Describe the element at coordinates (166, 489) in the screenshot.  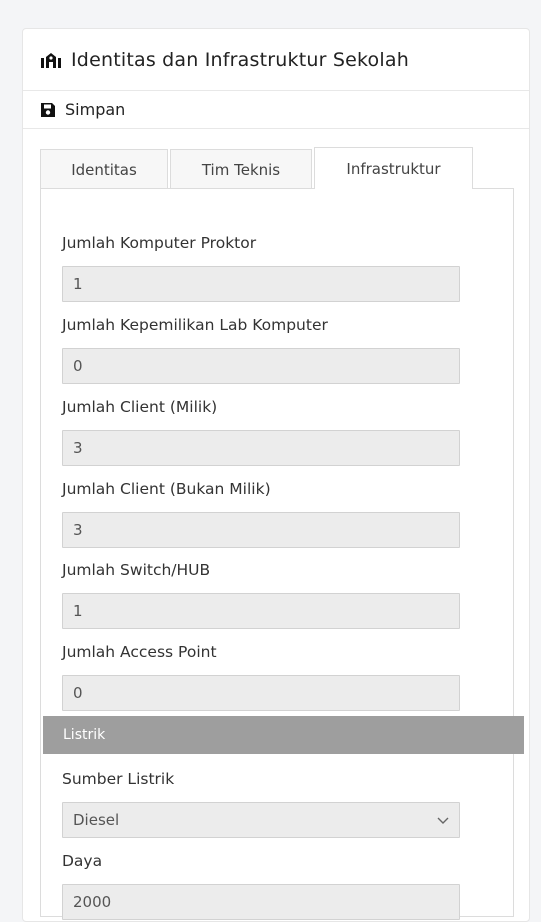
I see `field-label-client-bukan-milik: Jumlah Client (Bukan Milik)` at that location.